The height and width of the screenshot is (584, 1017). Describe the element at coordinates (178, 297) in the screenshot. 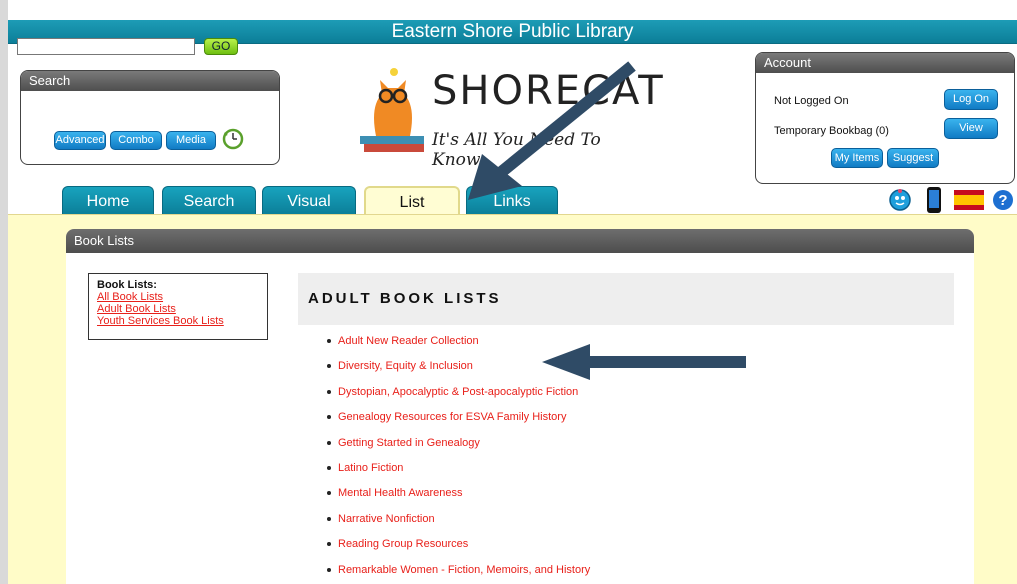

I see `all-book-lists-link: All Book Lists` at that location.